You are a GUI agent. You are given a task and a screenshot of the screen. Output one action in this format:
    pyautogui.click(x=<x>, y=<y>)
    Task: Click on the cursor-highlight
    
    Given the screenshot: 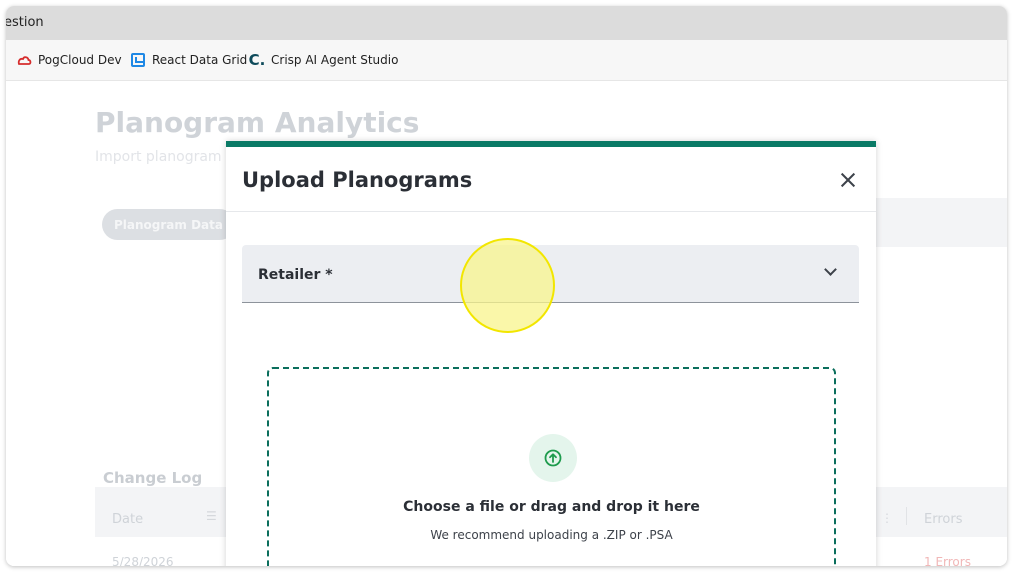 What is the action you would take?
    pyautogui.click(x=507, y=285)
    